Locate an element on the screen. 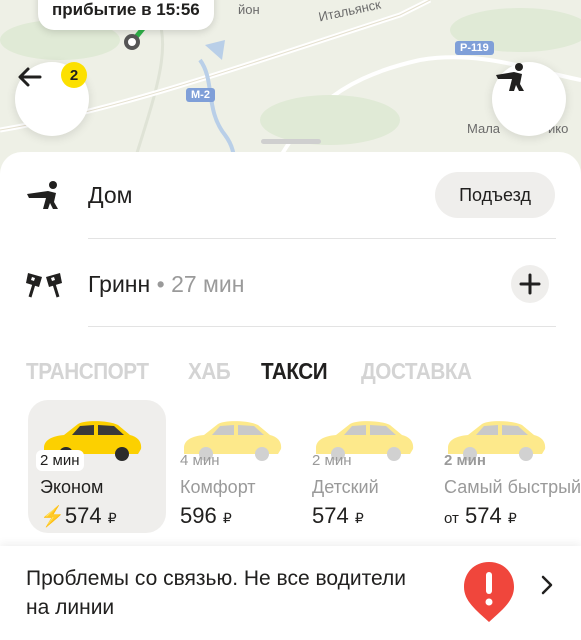  tariff-price-row: ⚡574 ₽ is located at coordinates (78, 516).